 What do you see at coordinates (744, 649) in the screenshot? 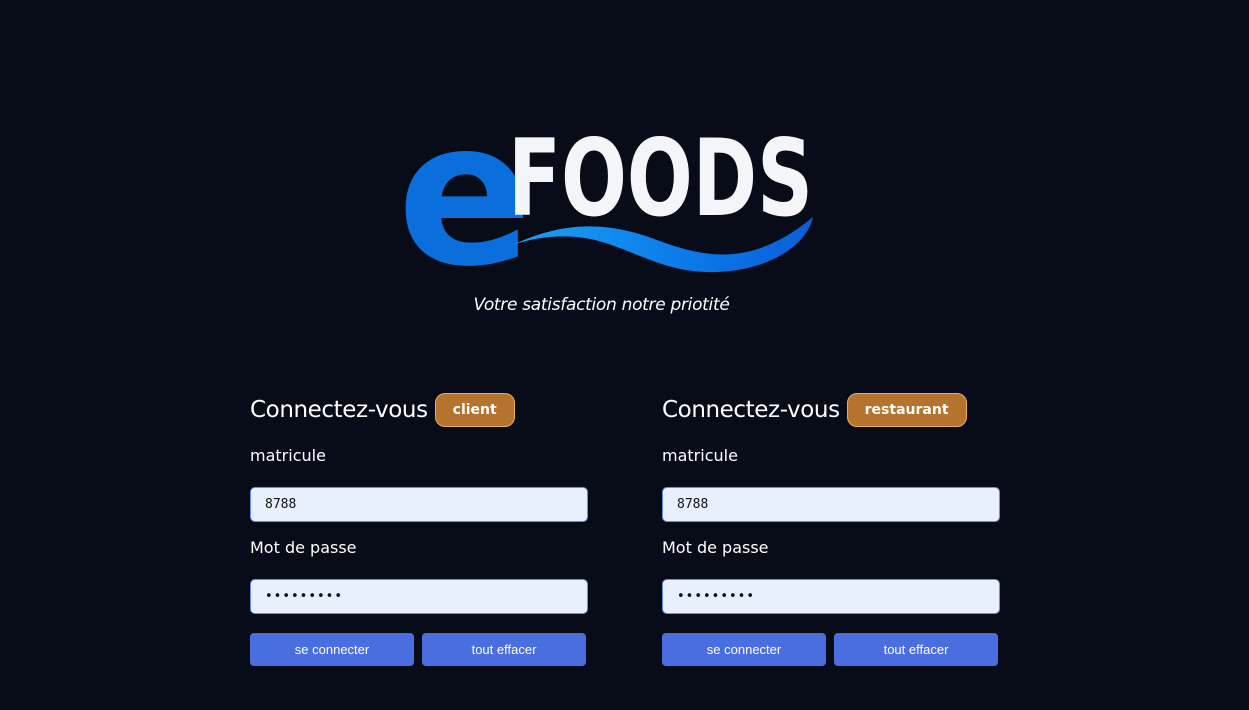
I see `restaurant-connect-button: se connecter` at bounding box center [744, 649].